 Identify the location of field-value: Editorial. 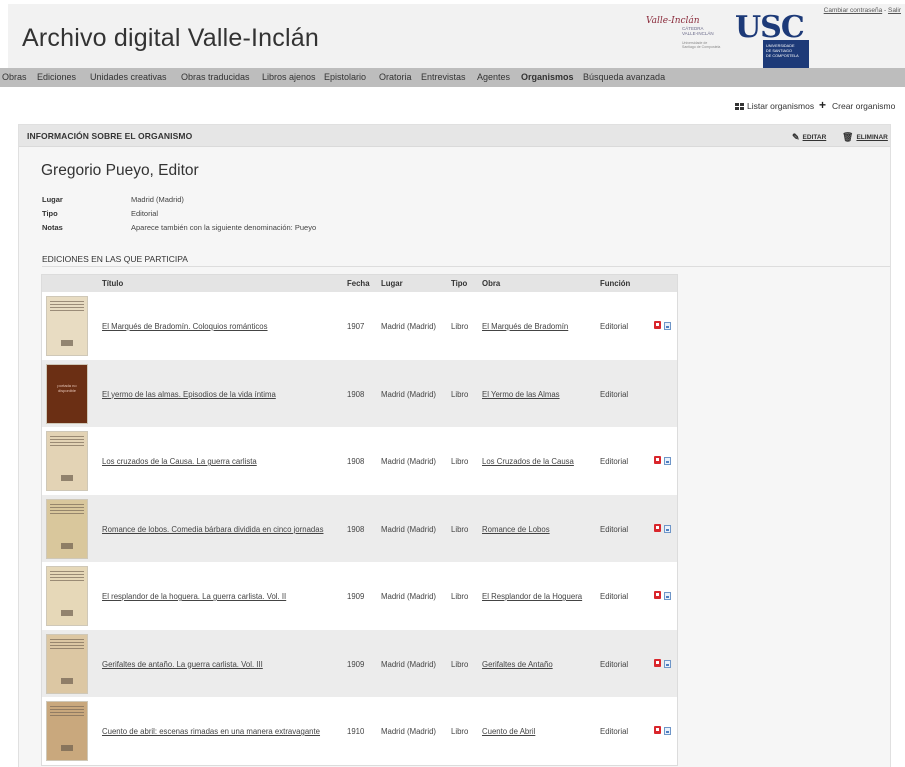
(145, 213).